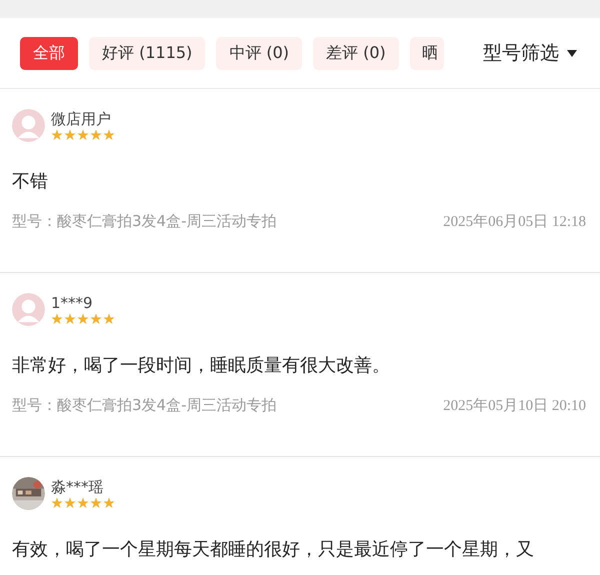 The image size is (600, 575). What do you see at coordinates (514, 406) in the screenshot?
I see `review-date: 2025年05月10日 20:10` at bounding box center [514, 406].